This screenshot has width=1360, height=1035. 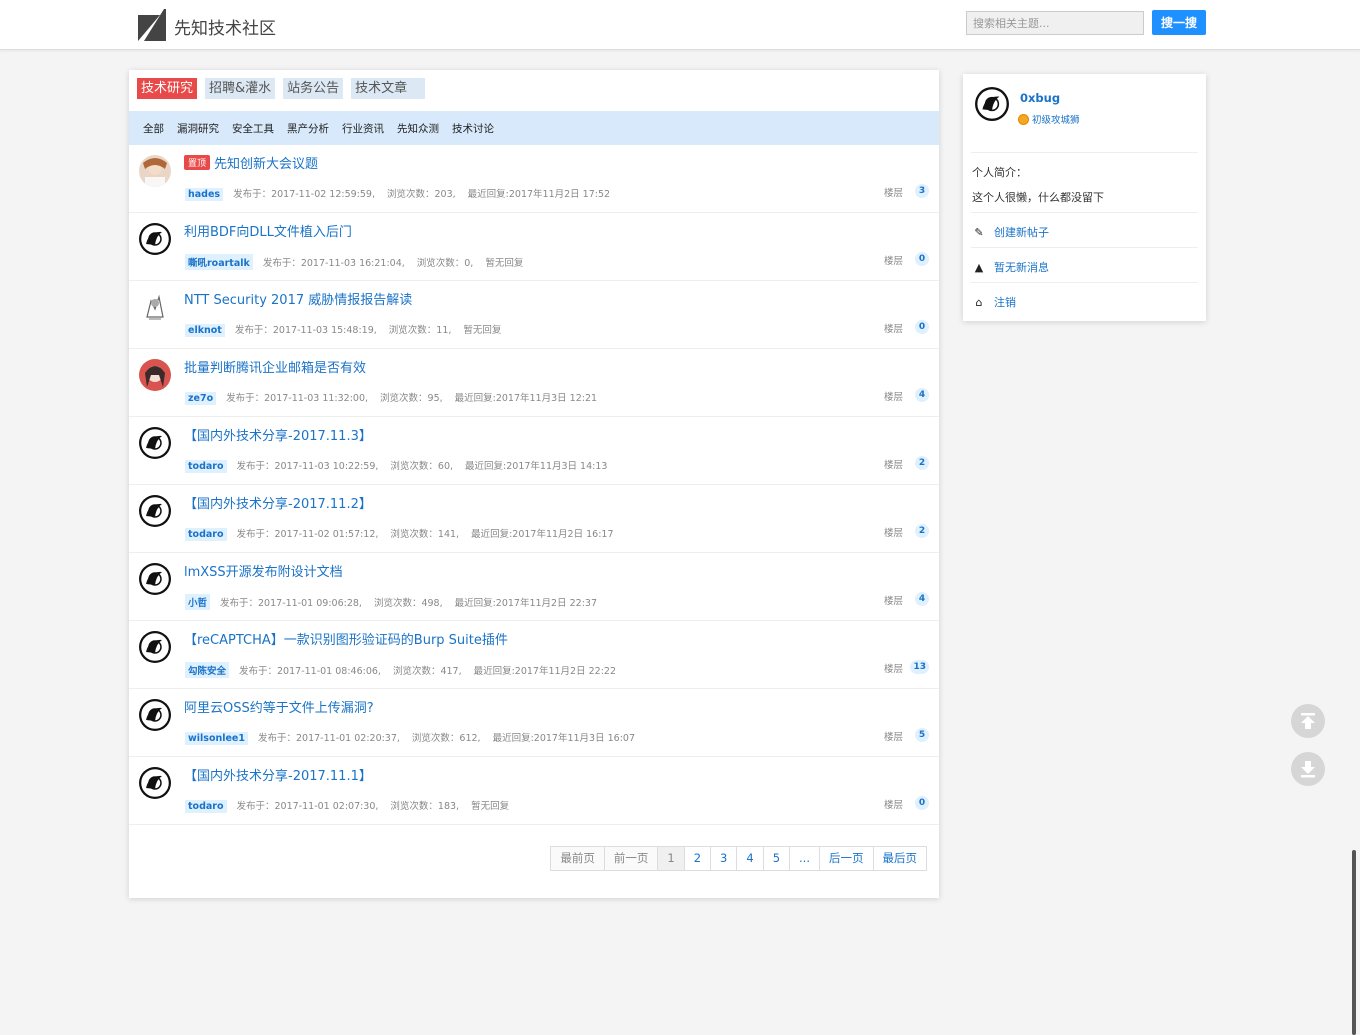 I want to click on messages-label: 暂无新消息, so click(x=1021, y=267).